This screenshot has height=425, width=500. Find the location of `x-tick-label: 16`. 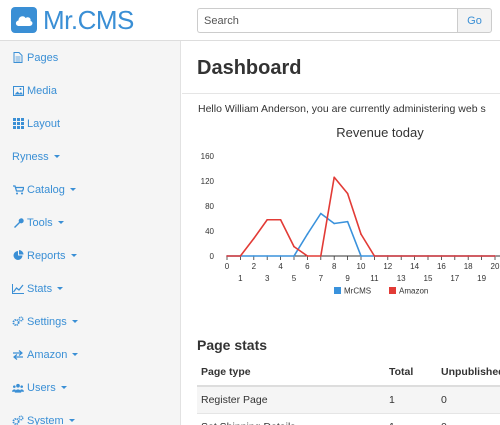

x-tick-label: 16 is located at coordinates (441, 266).